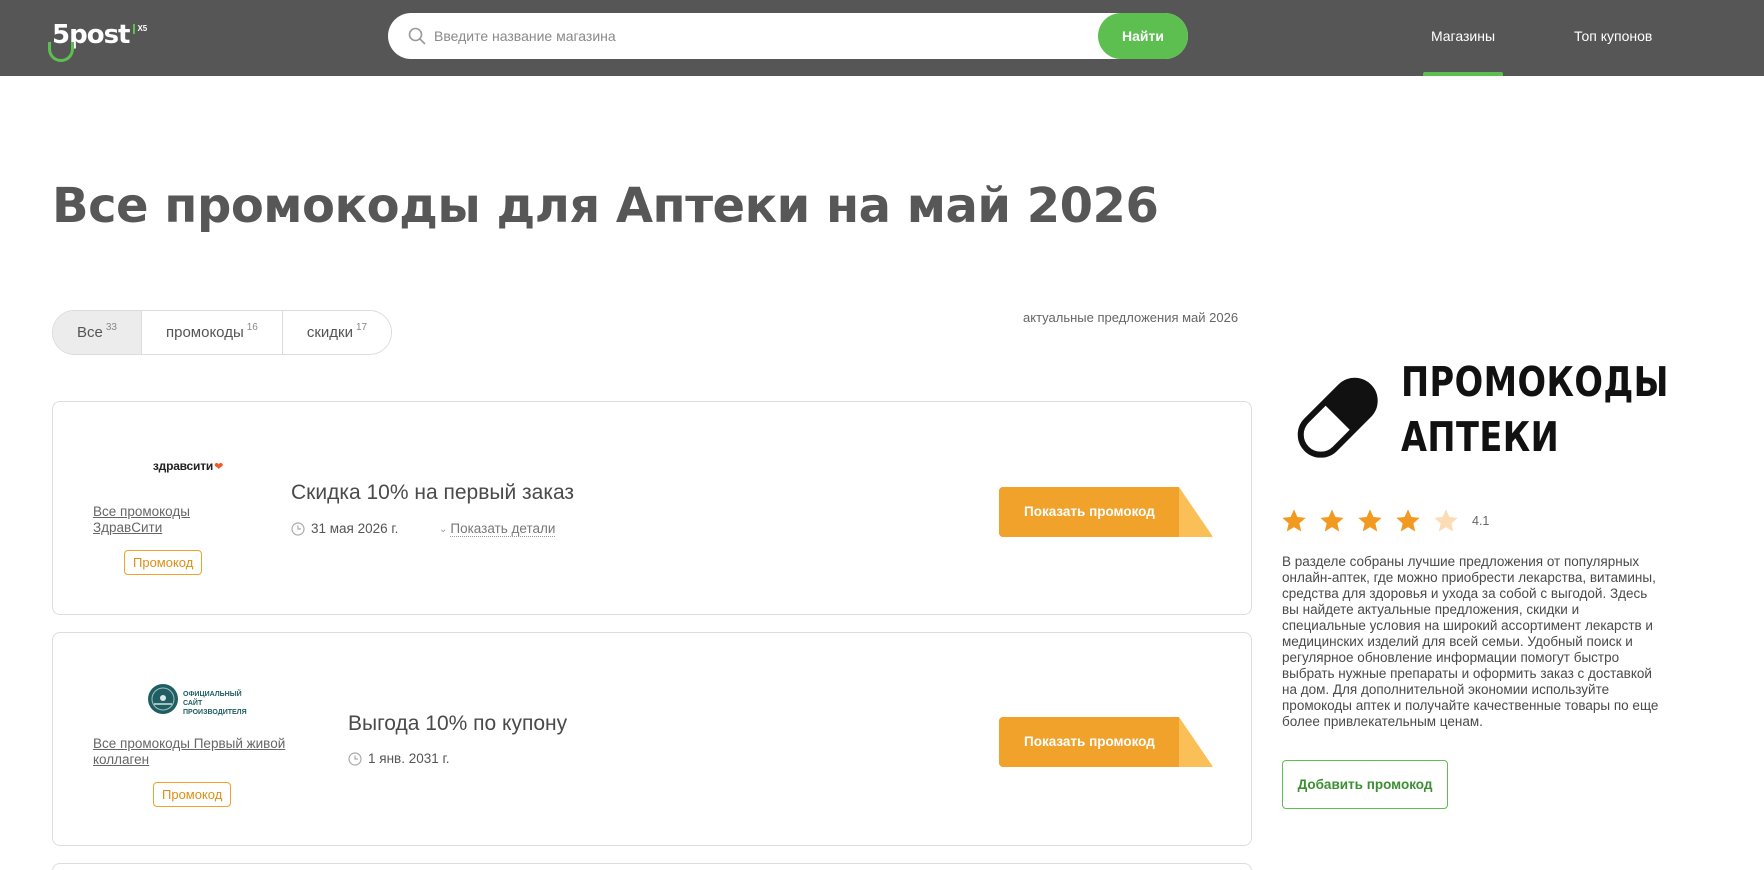 The height and width of the screenshot is (870, 1764). I want to click on tab-discounts-label: скидки, so click(329, 332).